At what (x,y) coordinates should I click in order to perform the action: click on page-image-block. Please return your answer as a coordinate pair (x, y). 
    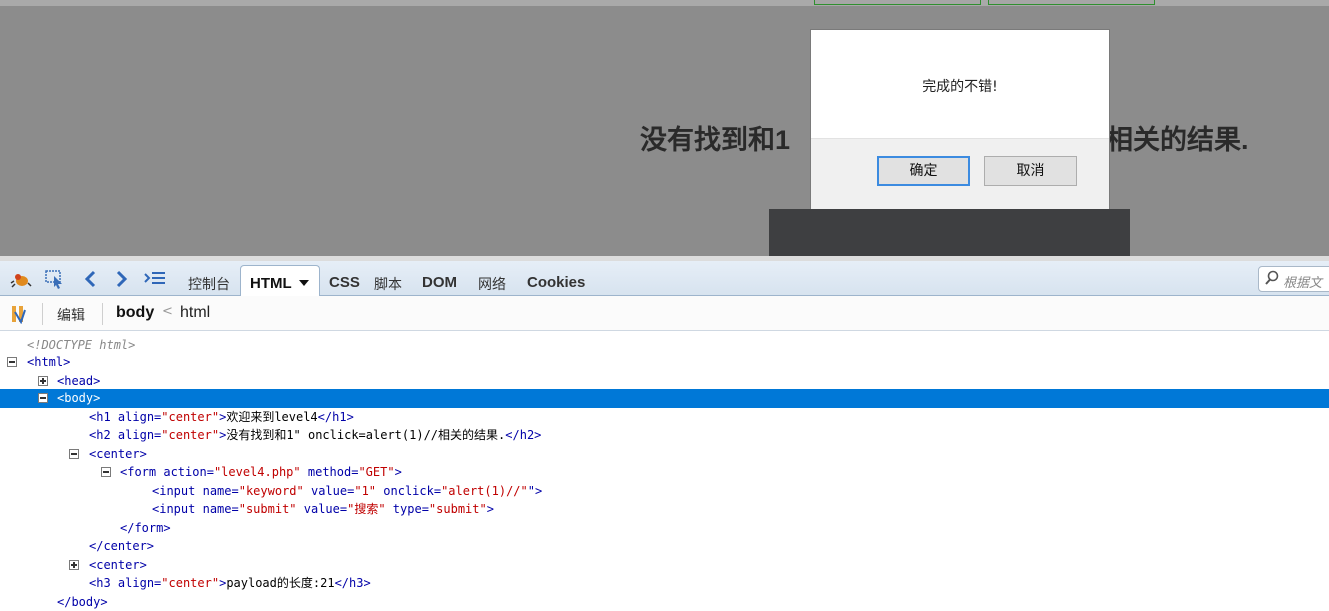
    Looking at the image, I should click on (949, 232).